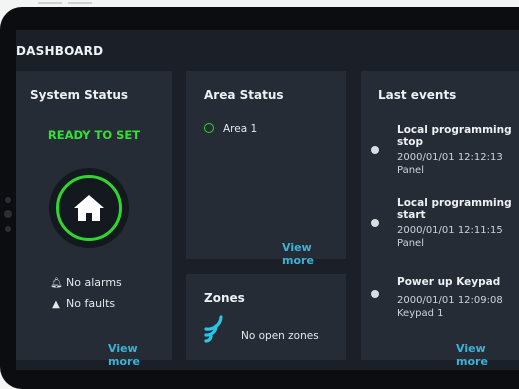 Image resolution: width=519 pixels, height=389 pixels. What do you see at coordinates (91, 303) in the screenshot?
I see `faults-text: No faults` at bounding box center [91, 303].